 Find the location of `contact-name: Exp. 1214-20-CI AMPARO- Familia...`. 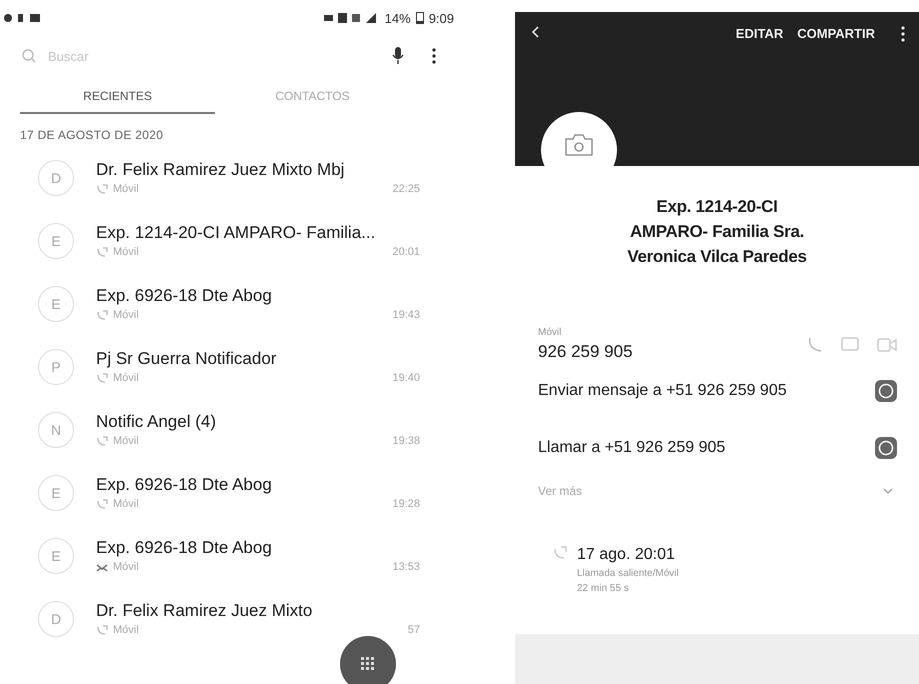

contact-name: Exp. 1214-20-CI AMPARO- Familia... is located at coordinates (258, 233).